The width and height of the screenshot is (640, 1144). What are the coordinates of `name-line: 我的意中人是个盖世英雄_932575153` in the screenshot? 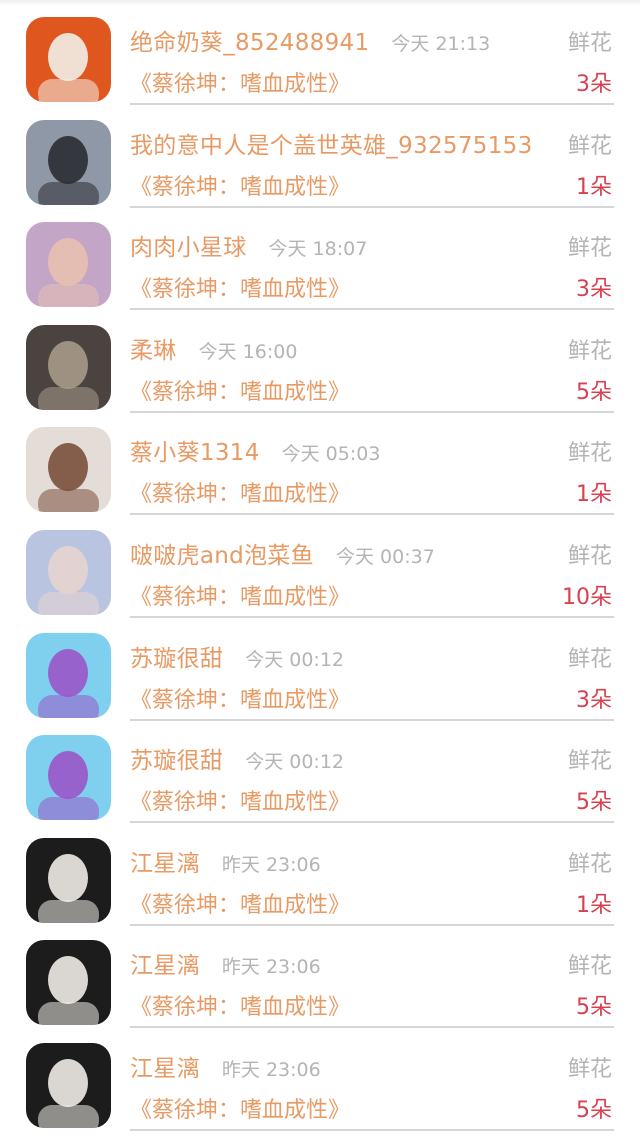 It's located at (342, 146).